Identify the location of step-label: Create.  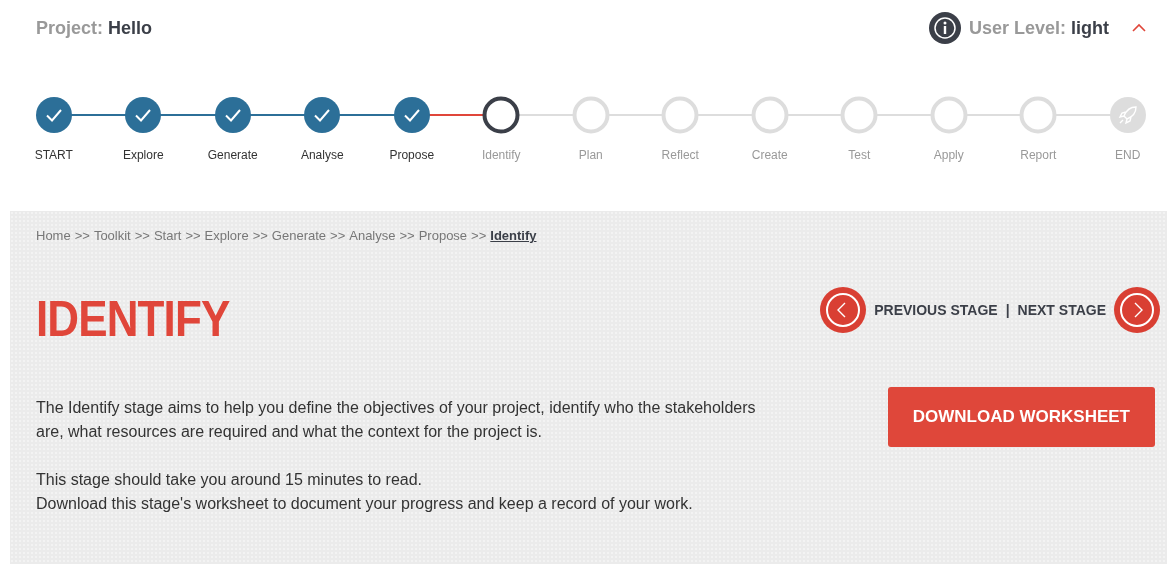
(769, 155).